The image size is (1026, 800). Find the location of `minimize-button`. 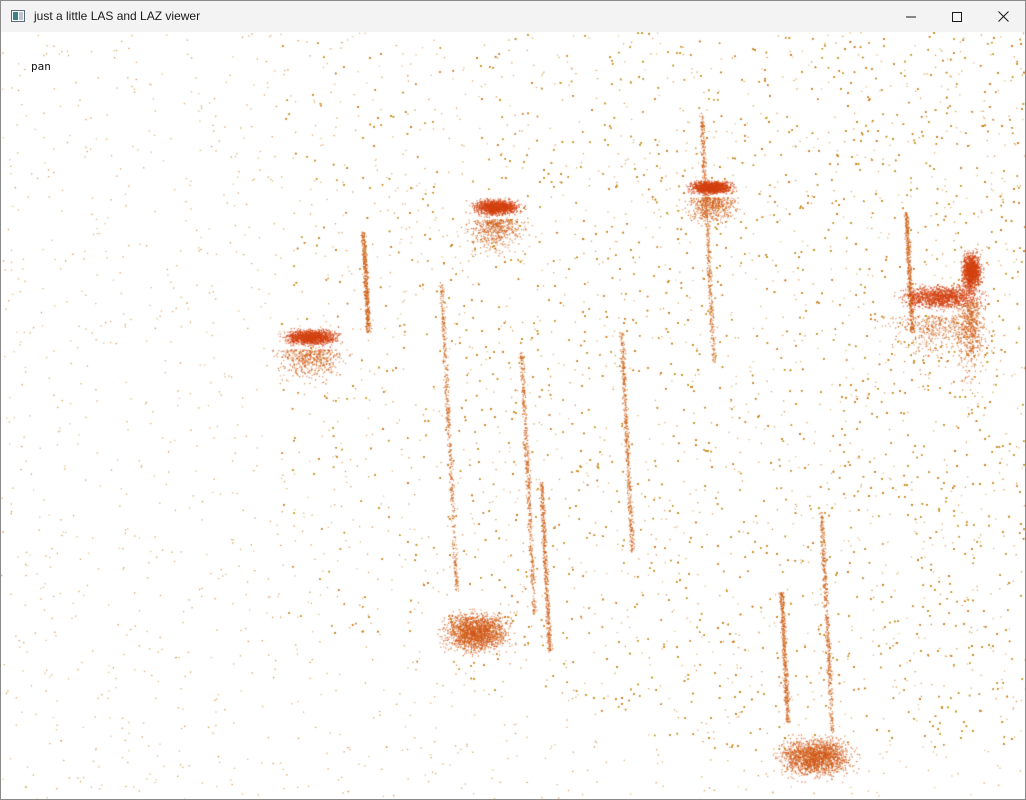

minimize-button is located at coordinates (911, 16).